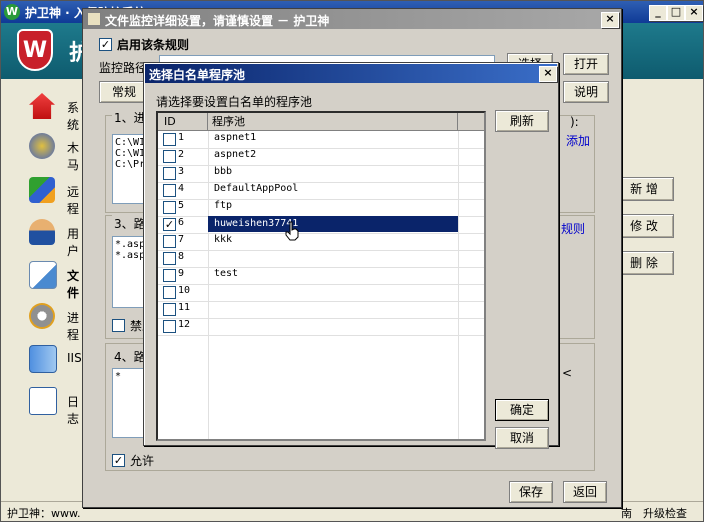  Describe the element at coordinates (183, 122) in the screenshot. I see `col-id-header: ID` at that location.